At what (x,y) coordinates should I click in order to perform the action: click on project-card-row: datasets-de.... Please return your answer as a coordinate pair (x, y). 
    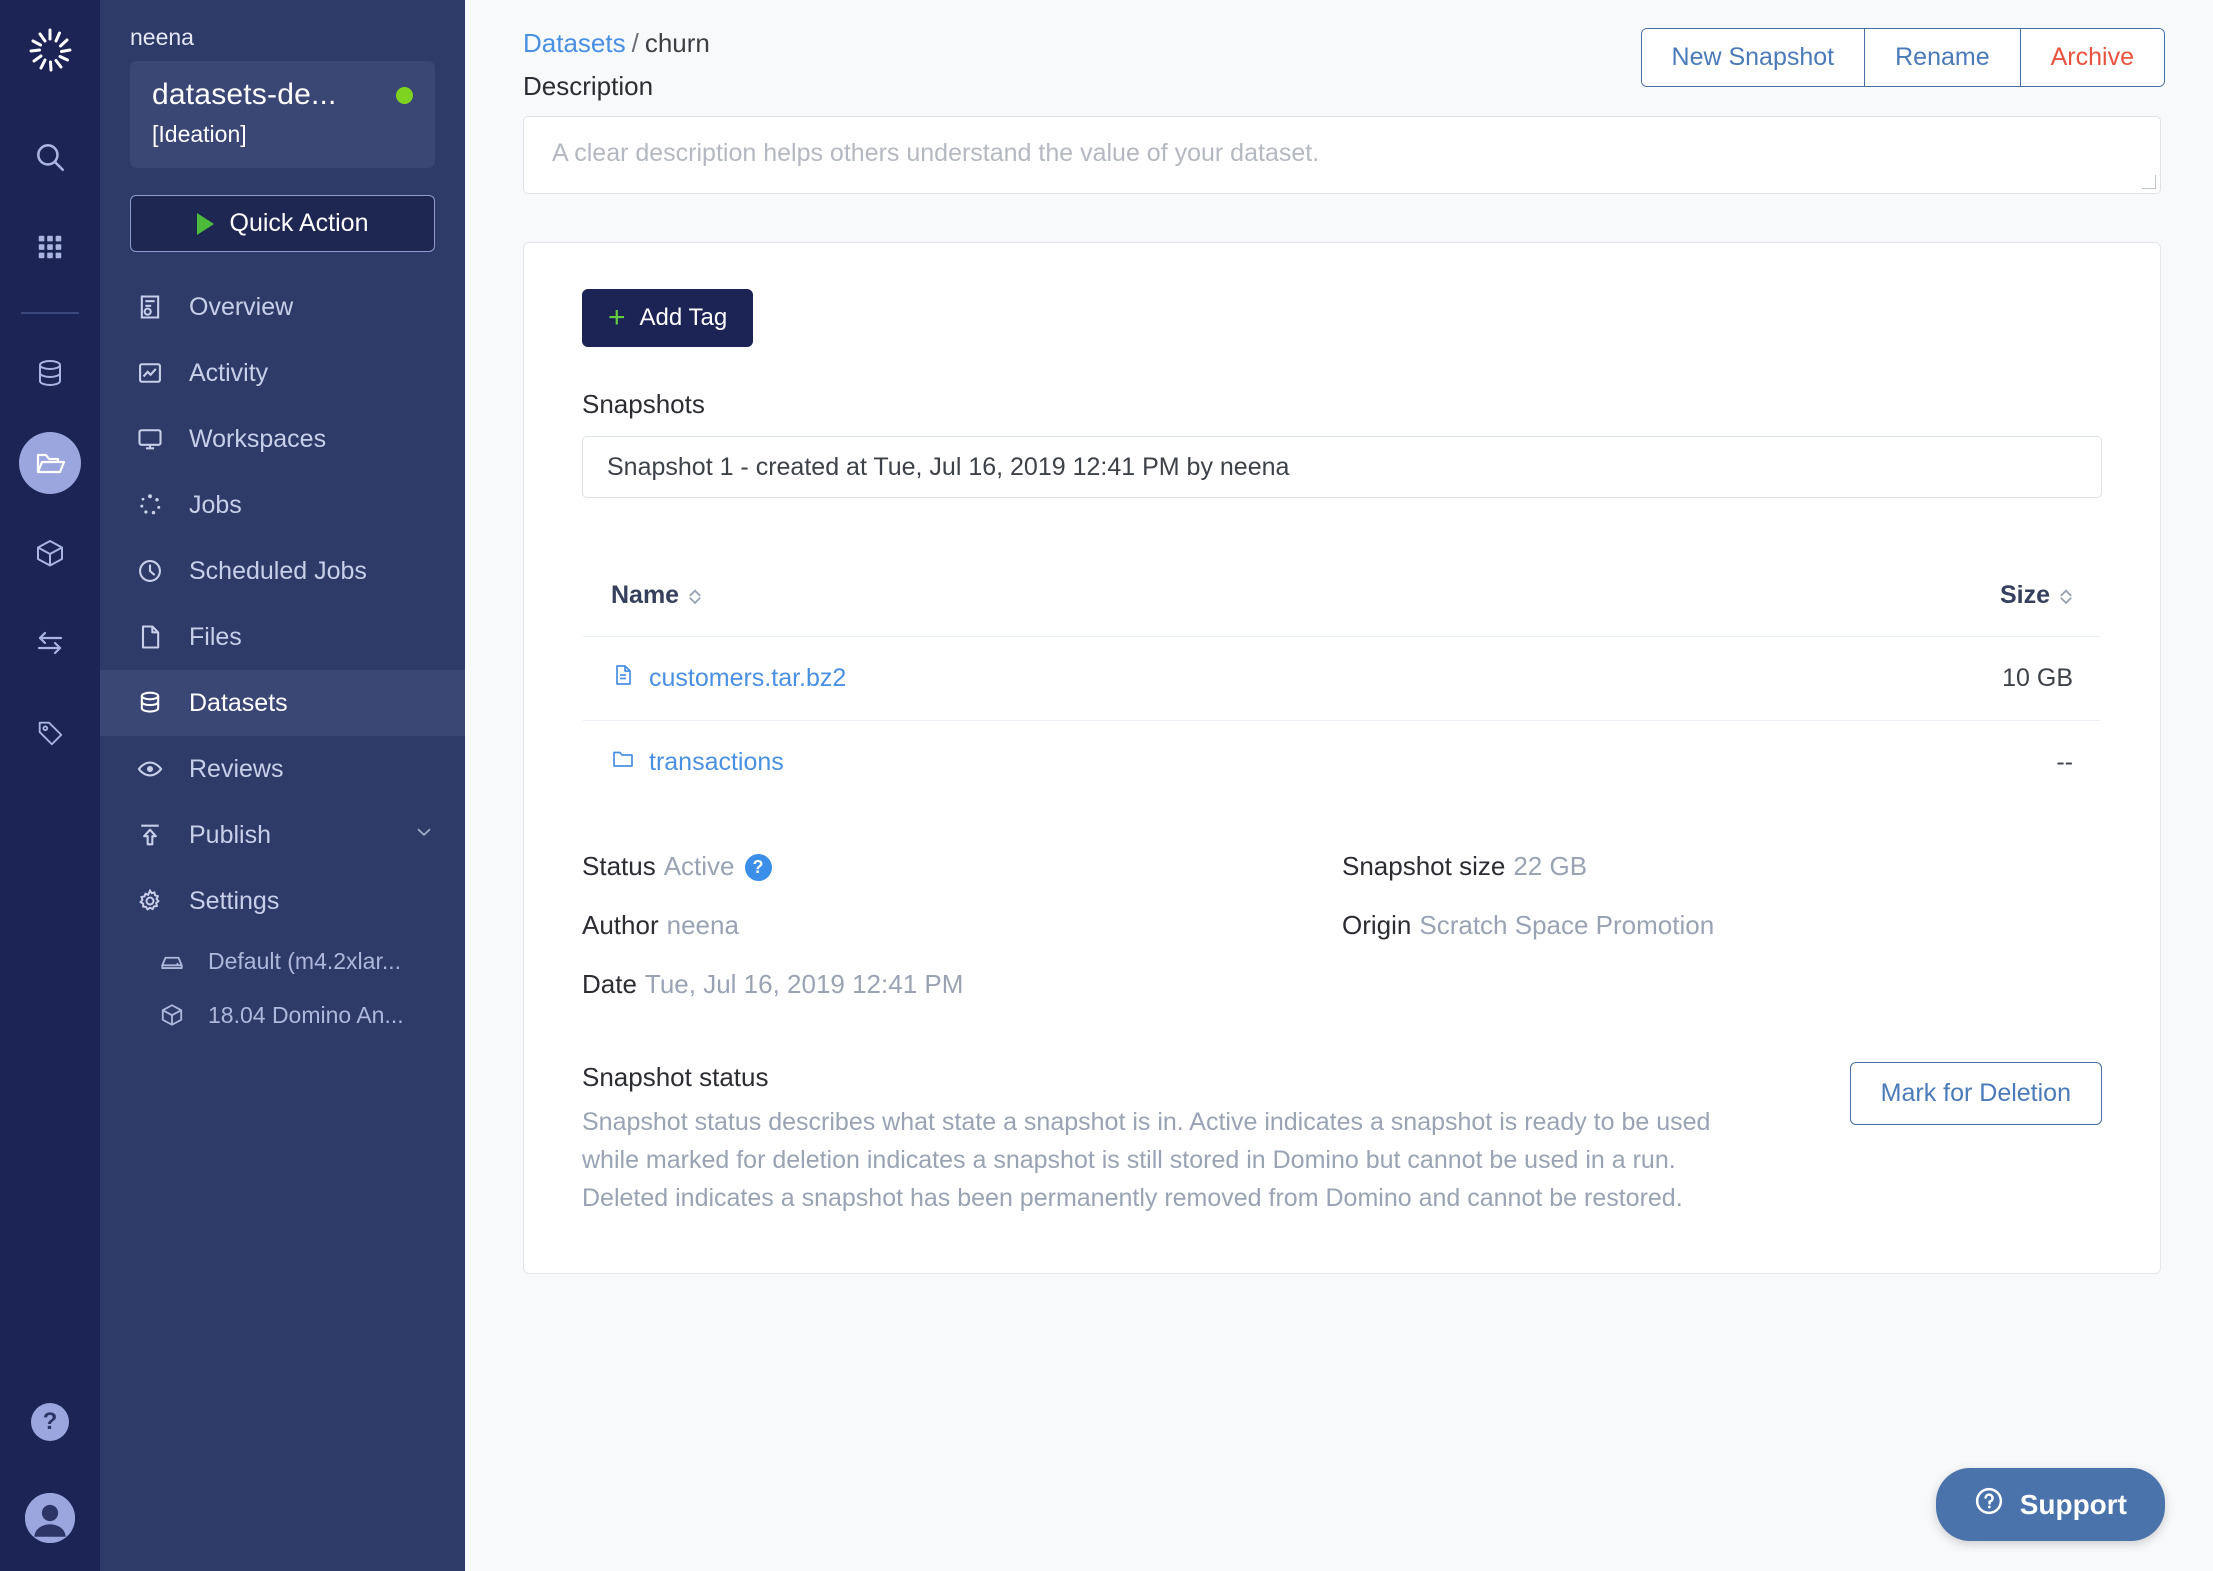
    Looking at the image, I should click on (282, 95).